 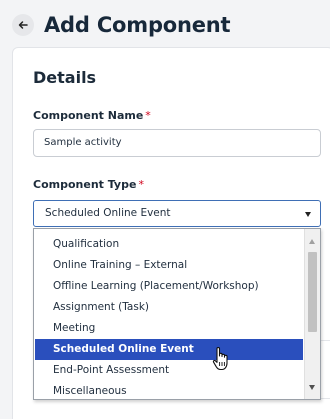 I want to click on dropdown-option: Online Training – External, so click(x=169, y=265).